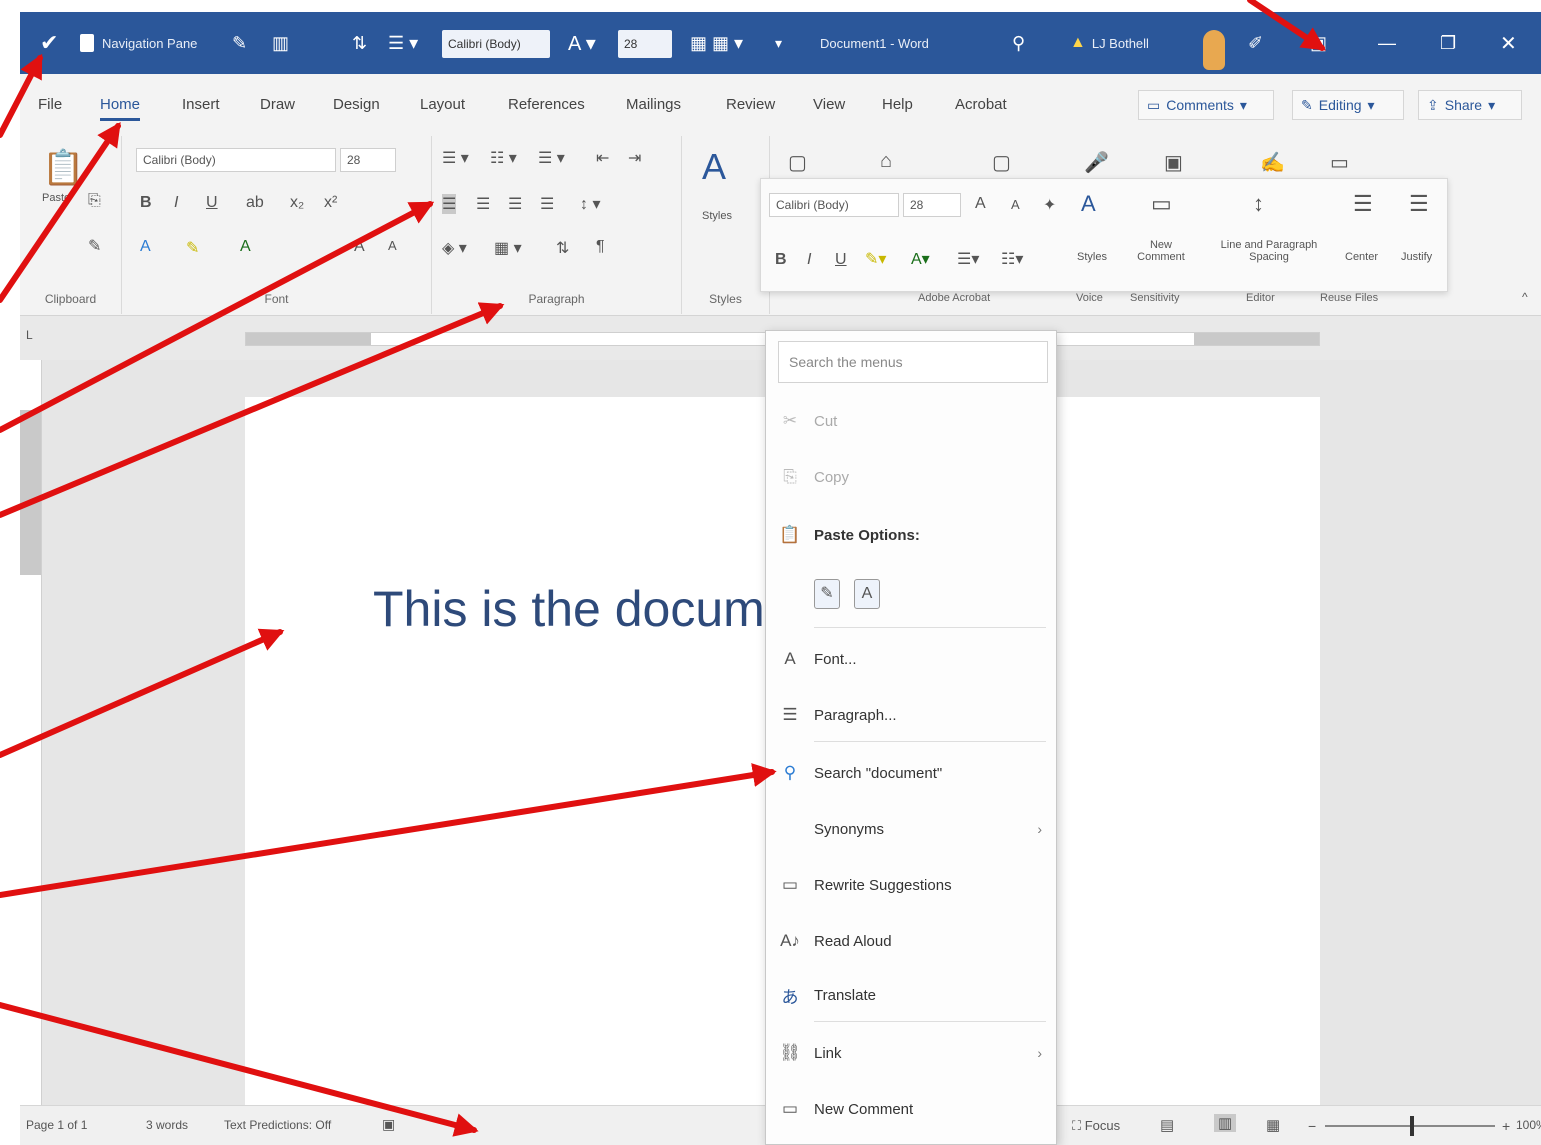  Describe the element at coordinates (1272, 162) in the screenshot. I see `editor-icon: ✍` at that location.